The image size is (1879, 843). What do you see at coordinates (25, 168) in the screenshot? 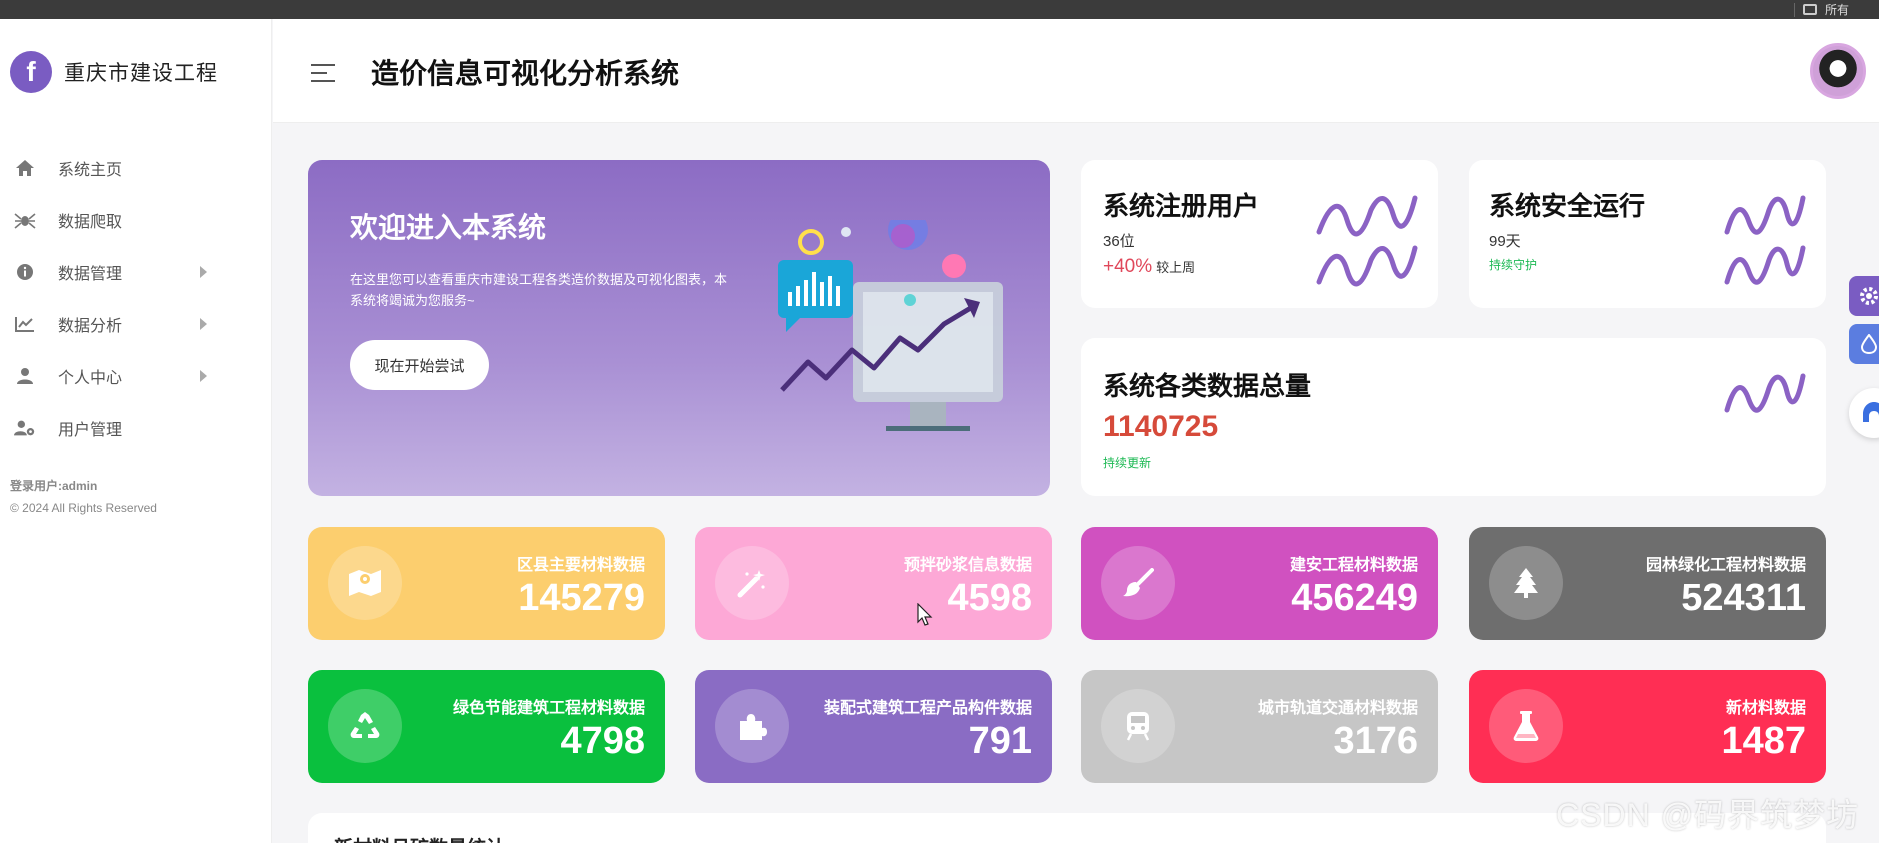
I see `home-icon` at bounding box center [25, 168].